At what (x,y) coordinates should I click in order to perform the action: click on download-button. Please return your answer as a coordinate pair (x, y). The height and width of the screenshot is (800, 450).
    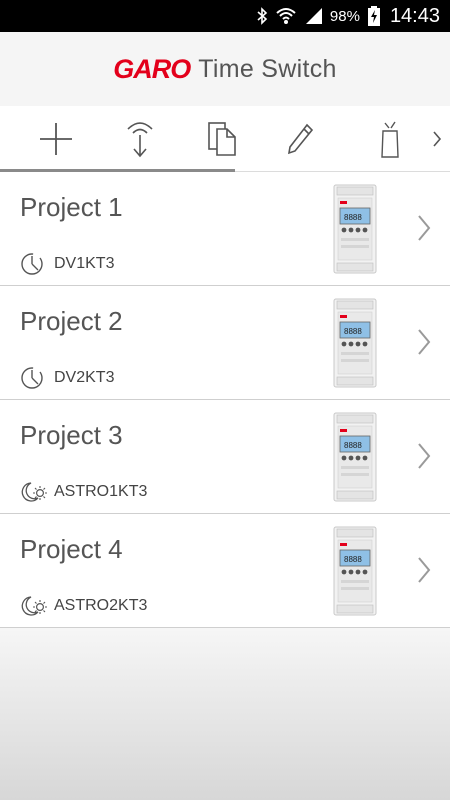
    Looking at the image, I should click on (140, 139).